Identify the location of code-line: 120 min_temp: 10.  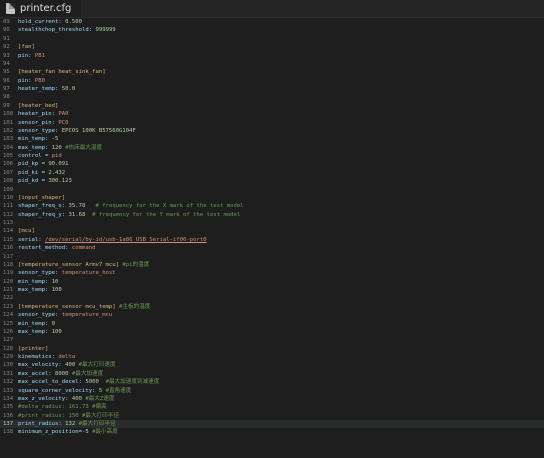
(272, 282).